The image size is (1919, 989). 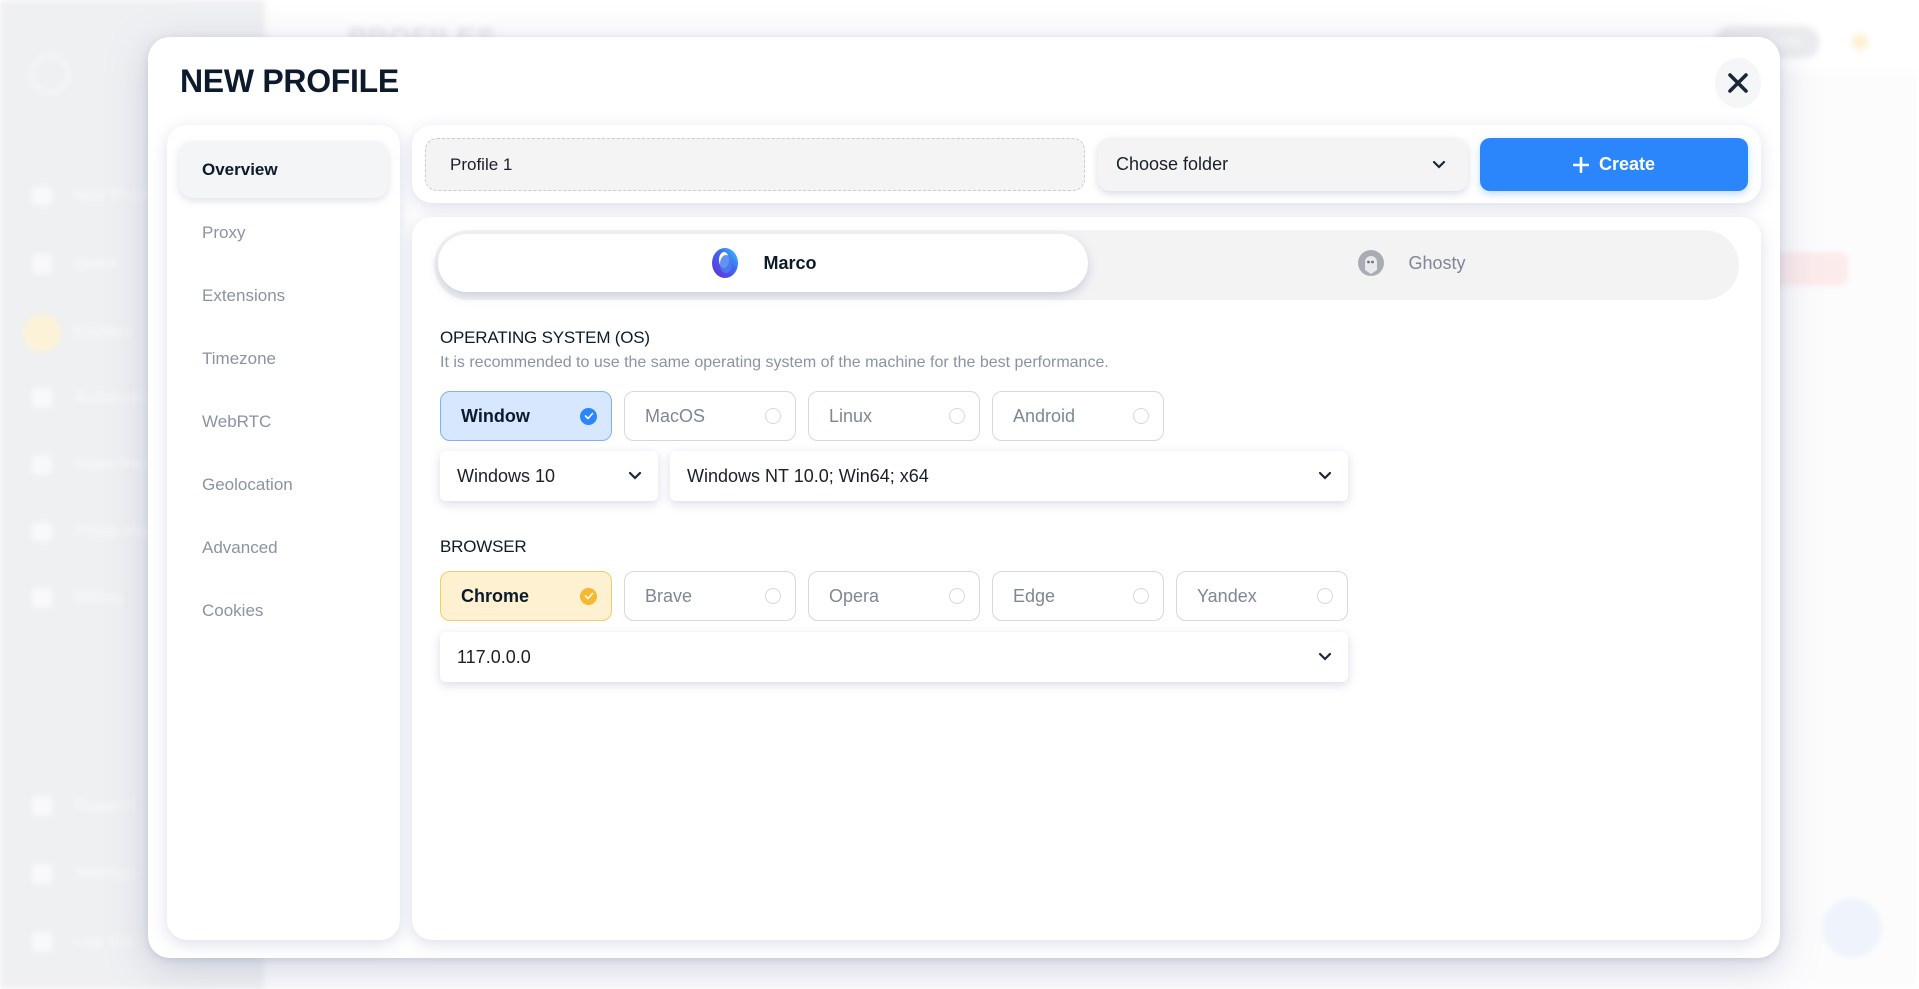 I want to click on browser-option-opera: Opera, so click(x=894, y=596).